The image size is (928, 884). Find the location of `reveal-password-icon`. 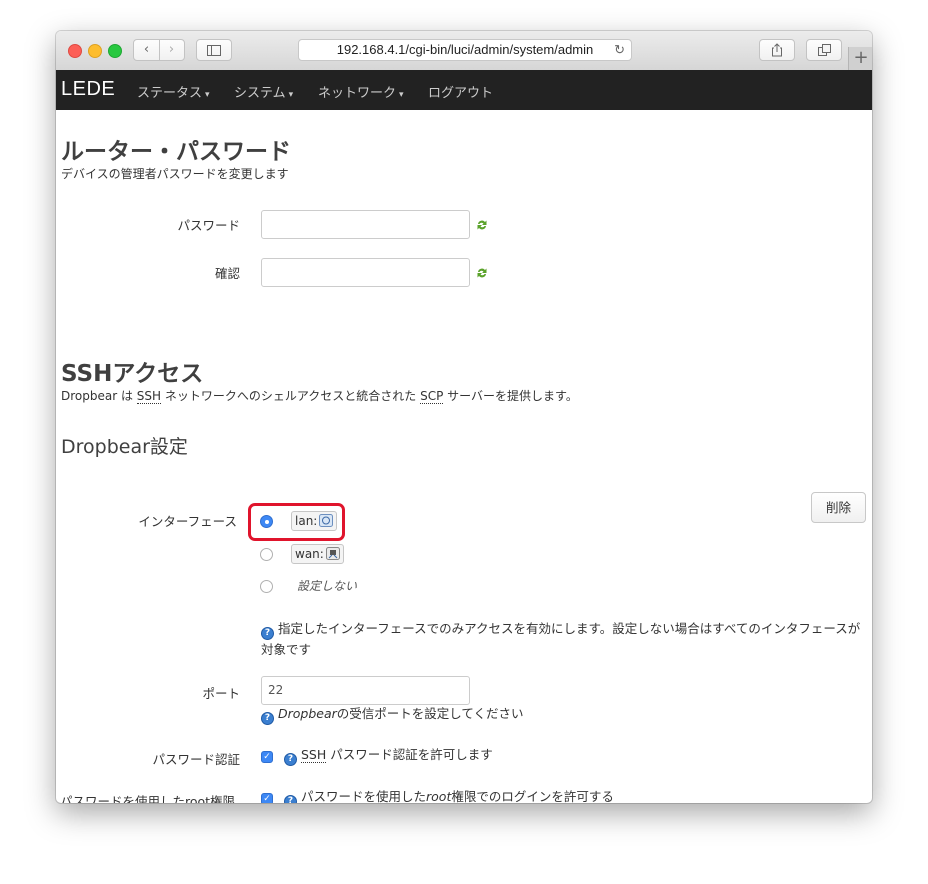

reveal-password-icon is located at coordinates (482, 225).